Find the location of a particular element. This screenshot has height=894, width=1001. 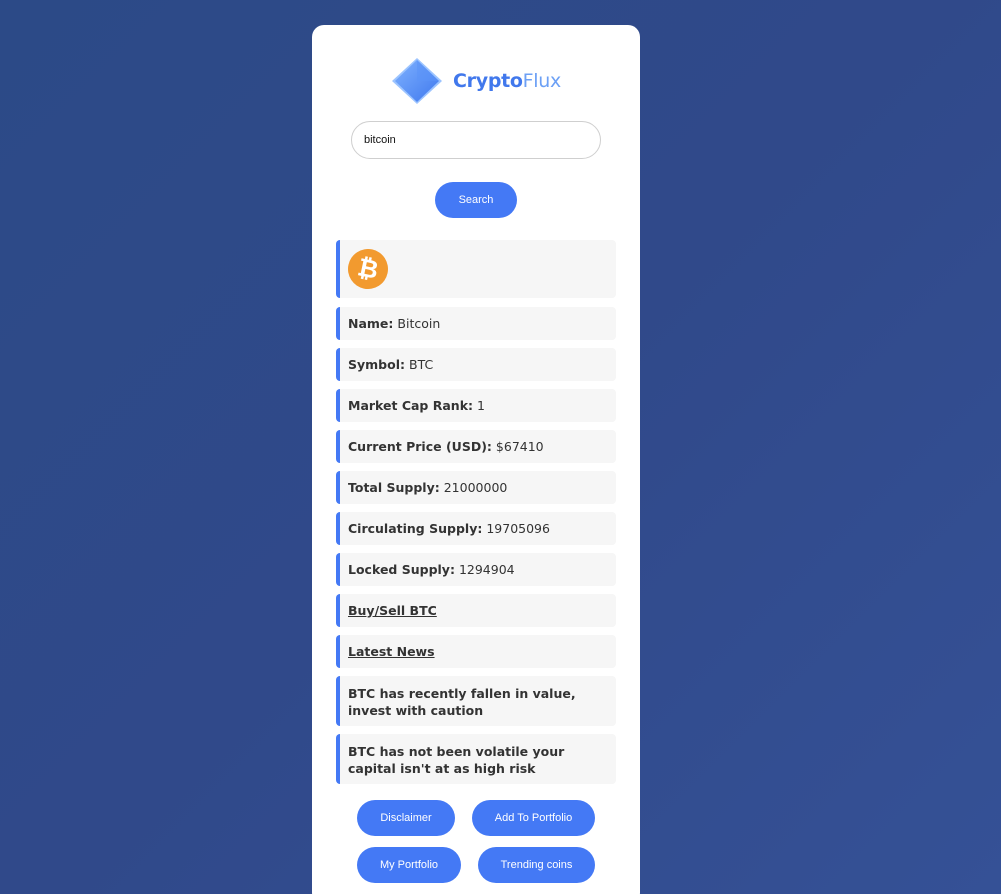

search-button: Search is located at coordinates (476, 200).